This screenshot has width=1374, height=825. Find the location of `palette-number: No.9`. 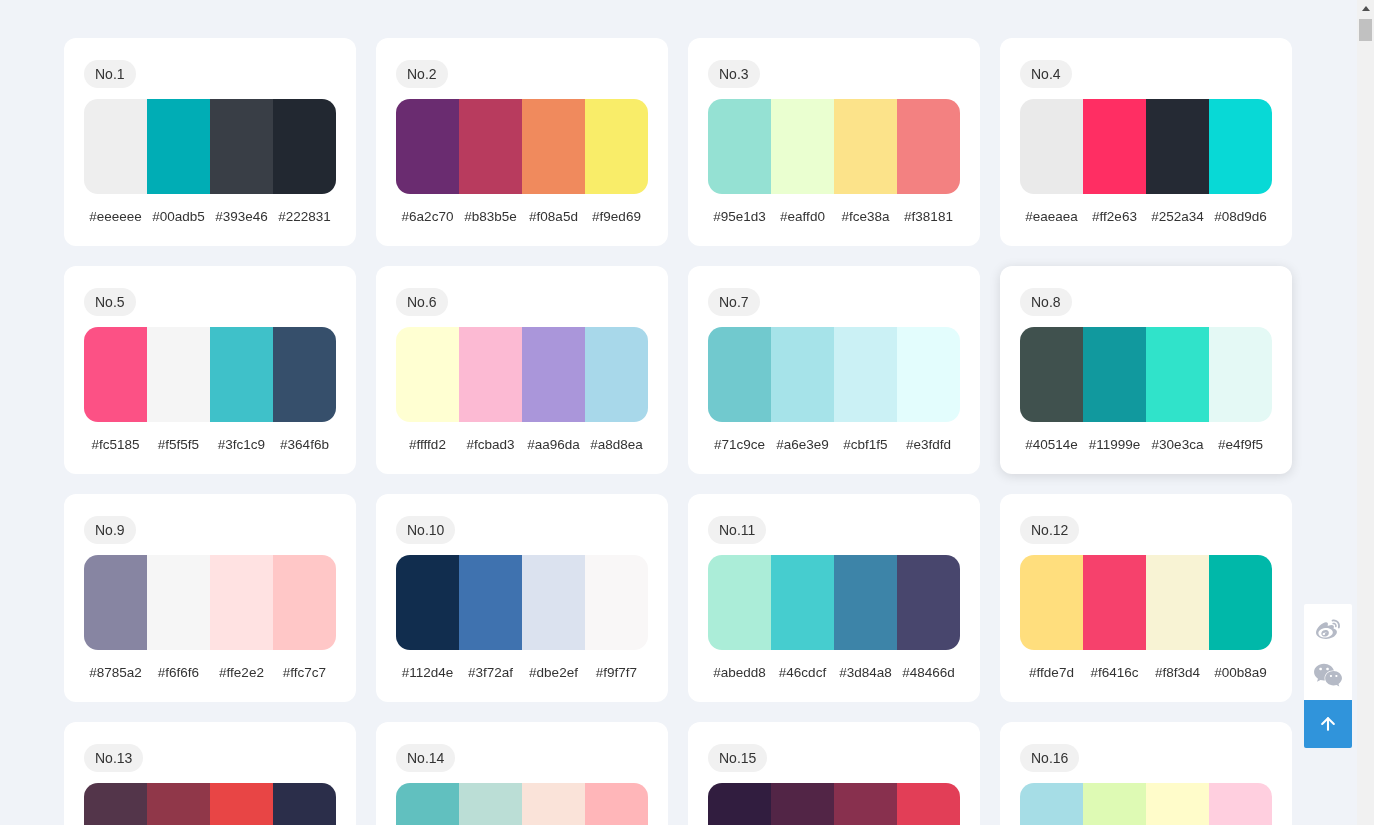

palette-number: No.9 is located at coordinates (110, 530).